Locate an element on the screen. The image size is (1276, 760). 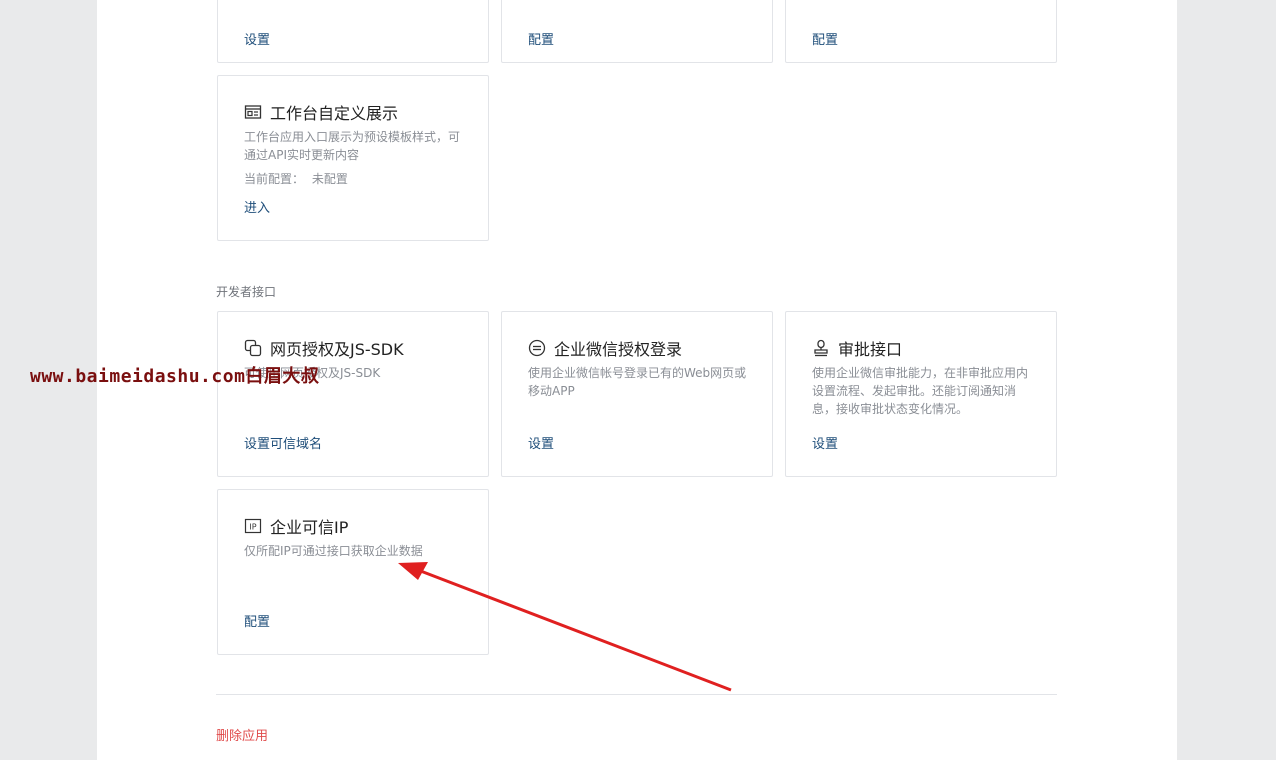
ip-icon: IP is located at coordinates (253, 526).